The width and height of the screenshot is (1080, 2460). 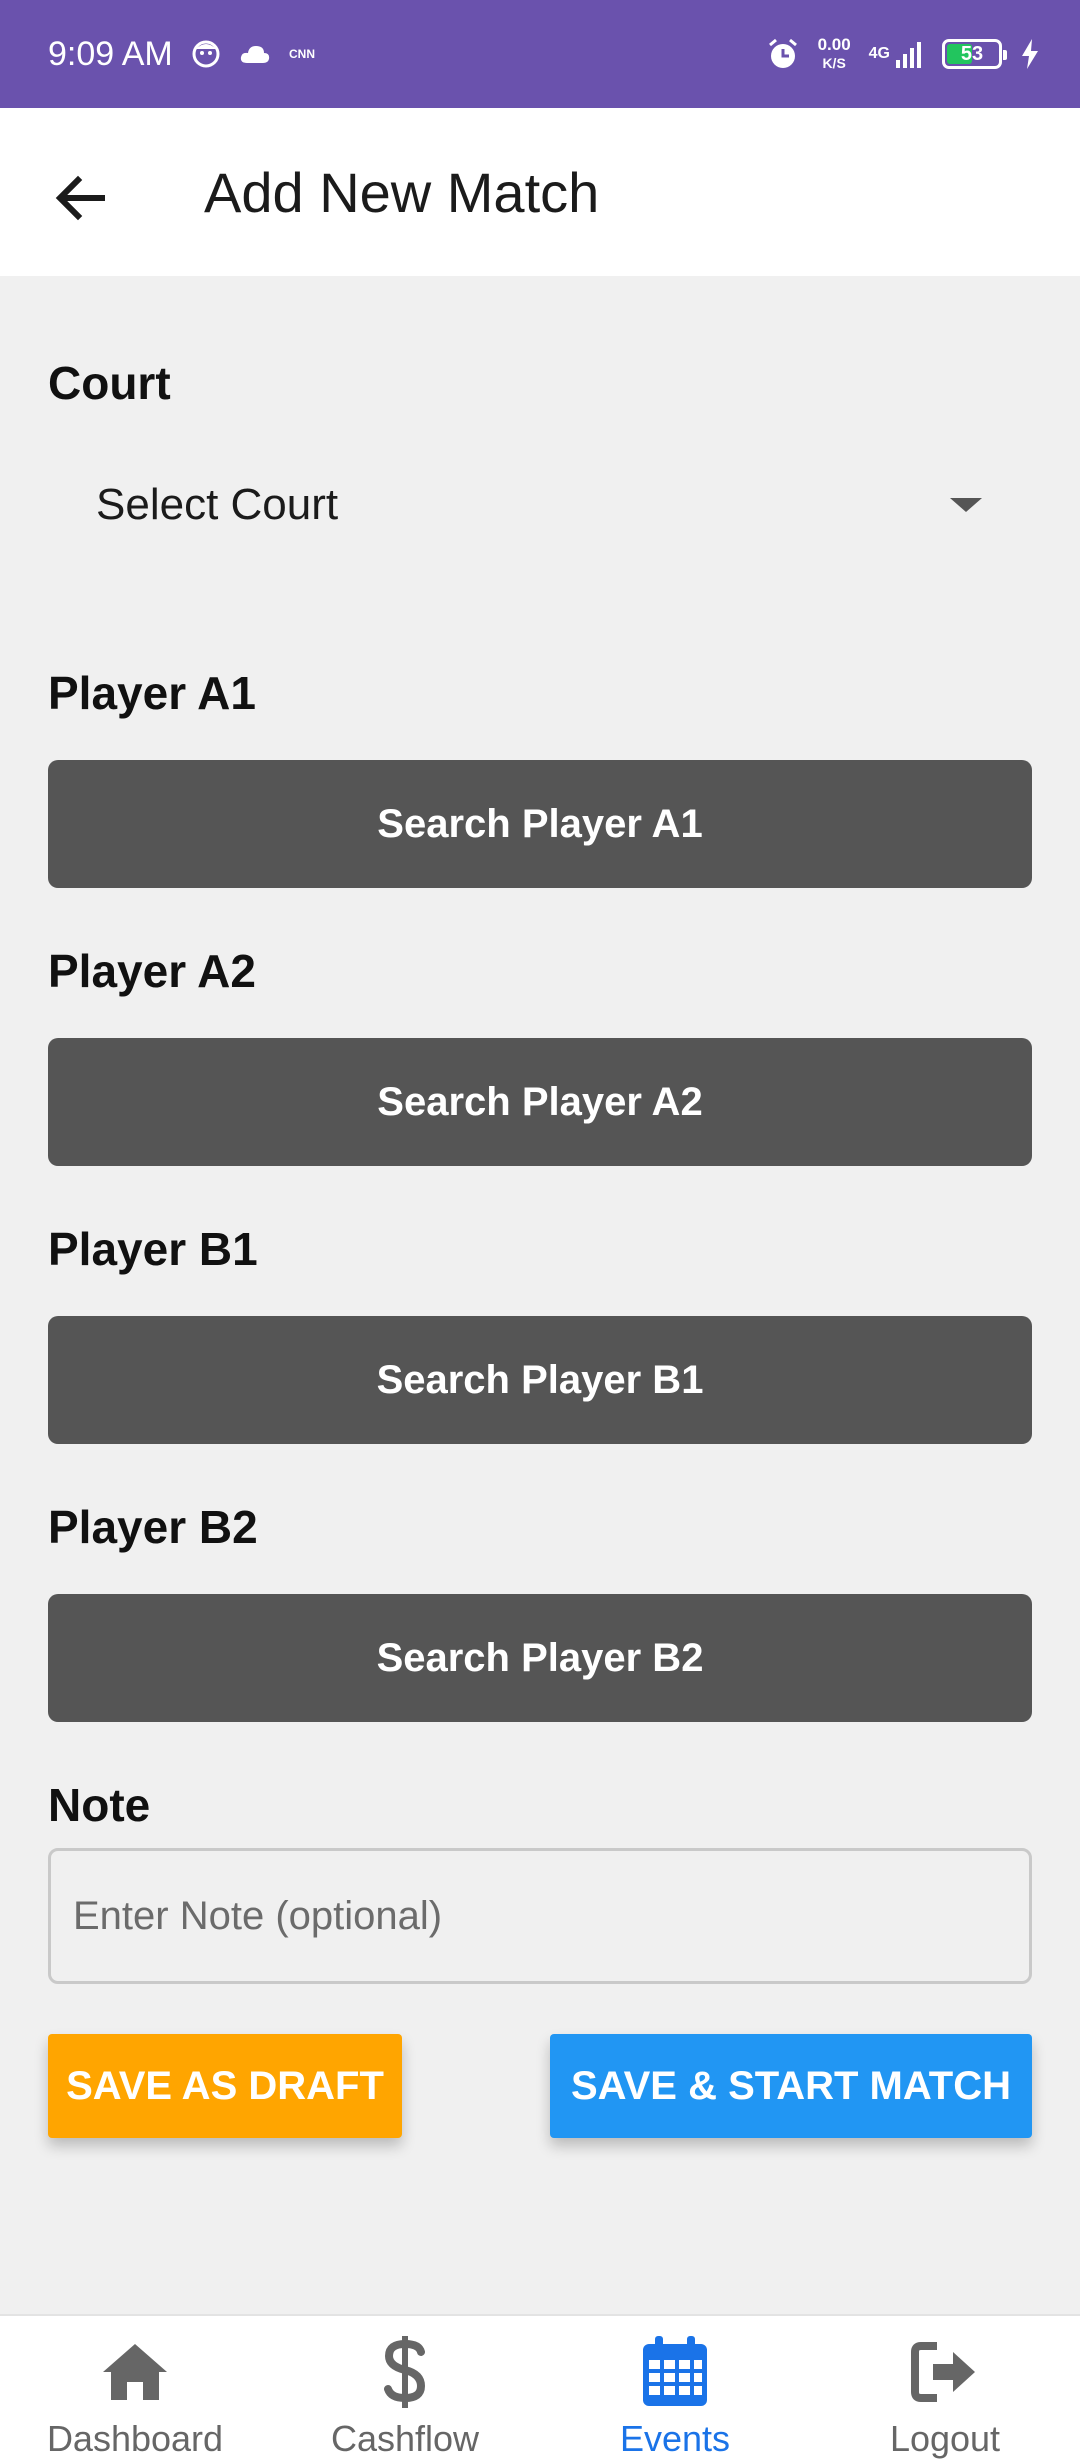 What do you see at coordinates (135, 2372) in the screenshot?
I see `home-icon` at bounding box center [135, 2372].